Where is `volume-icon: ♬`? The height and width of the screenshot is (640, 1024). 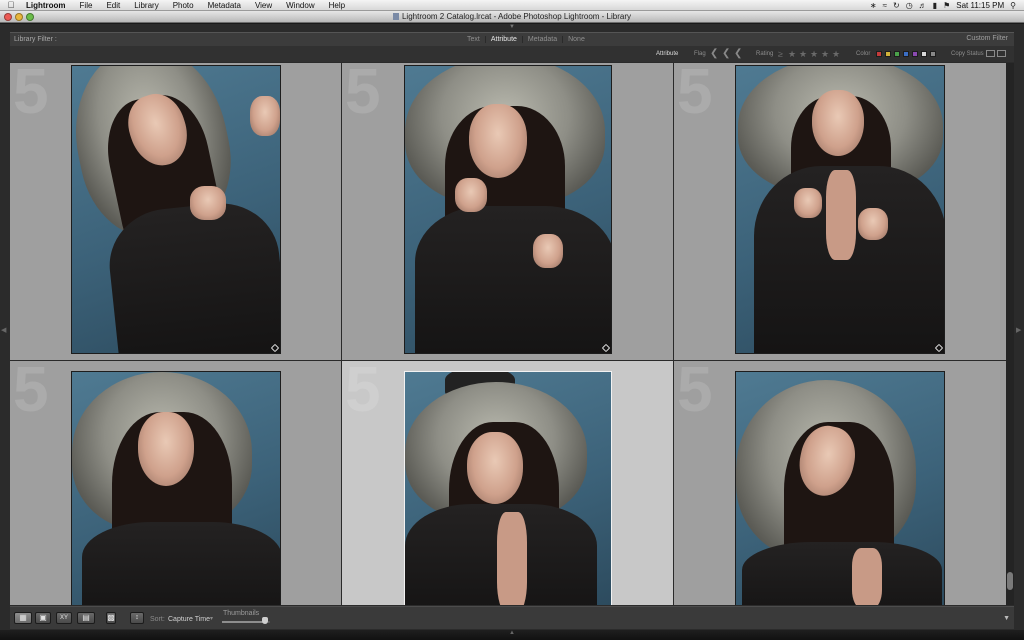
volume-icon: ♬ is located at coordinates (923, 5).